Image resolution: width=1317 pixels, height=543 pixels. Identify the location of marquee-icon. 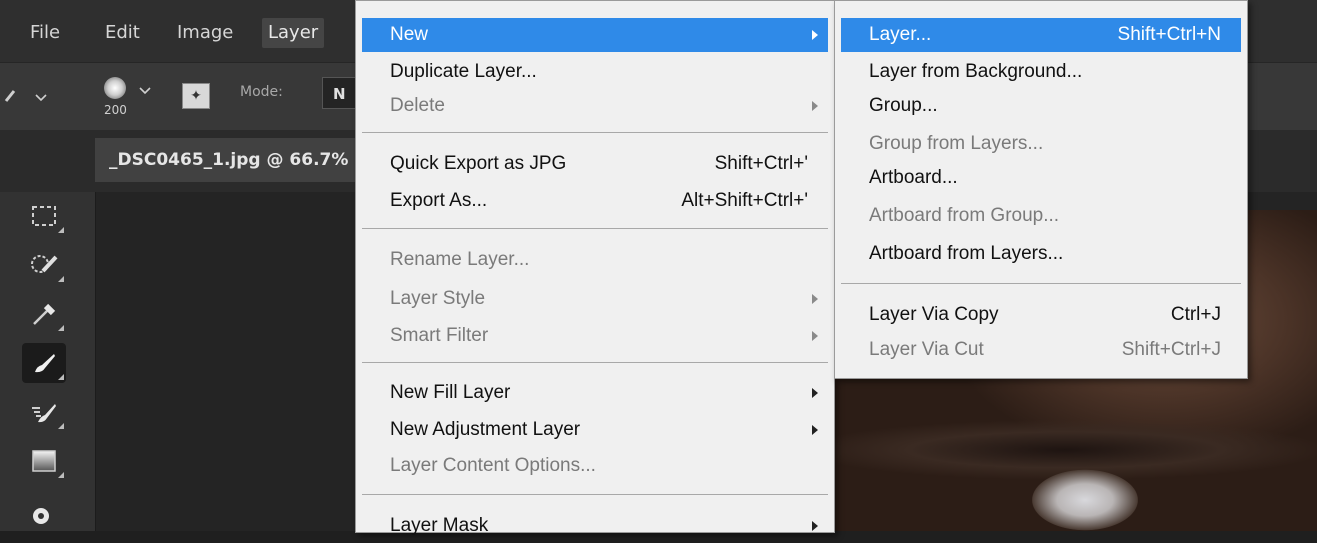
(44, 216).